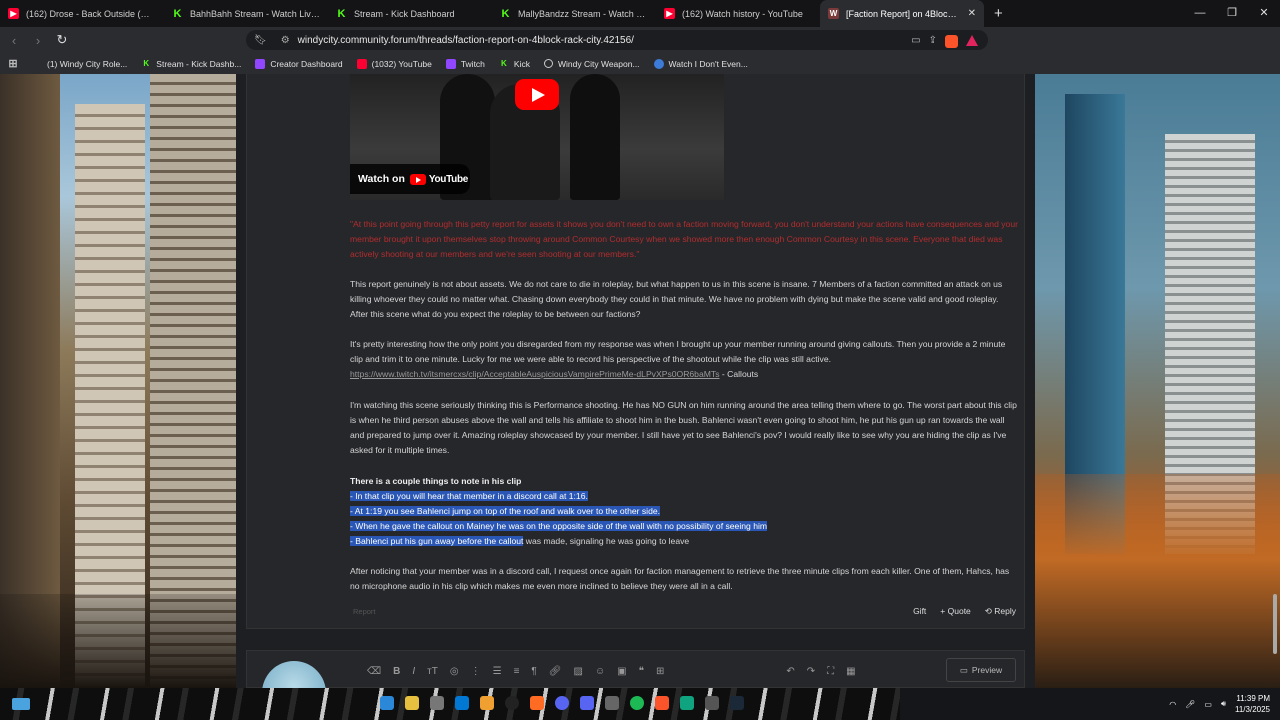 The image size is (1280, 720). What do you see at coordinates (811, 671) in the screenshot?
I see `redo-icon: ↷` at bounding box center [811, 671].